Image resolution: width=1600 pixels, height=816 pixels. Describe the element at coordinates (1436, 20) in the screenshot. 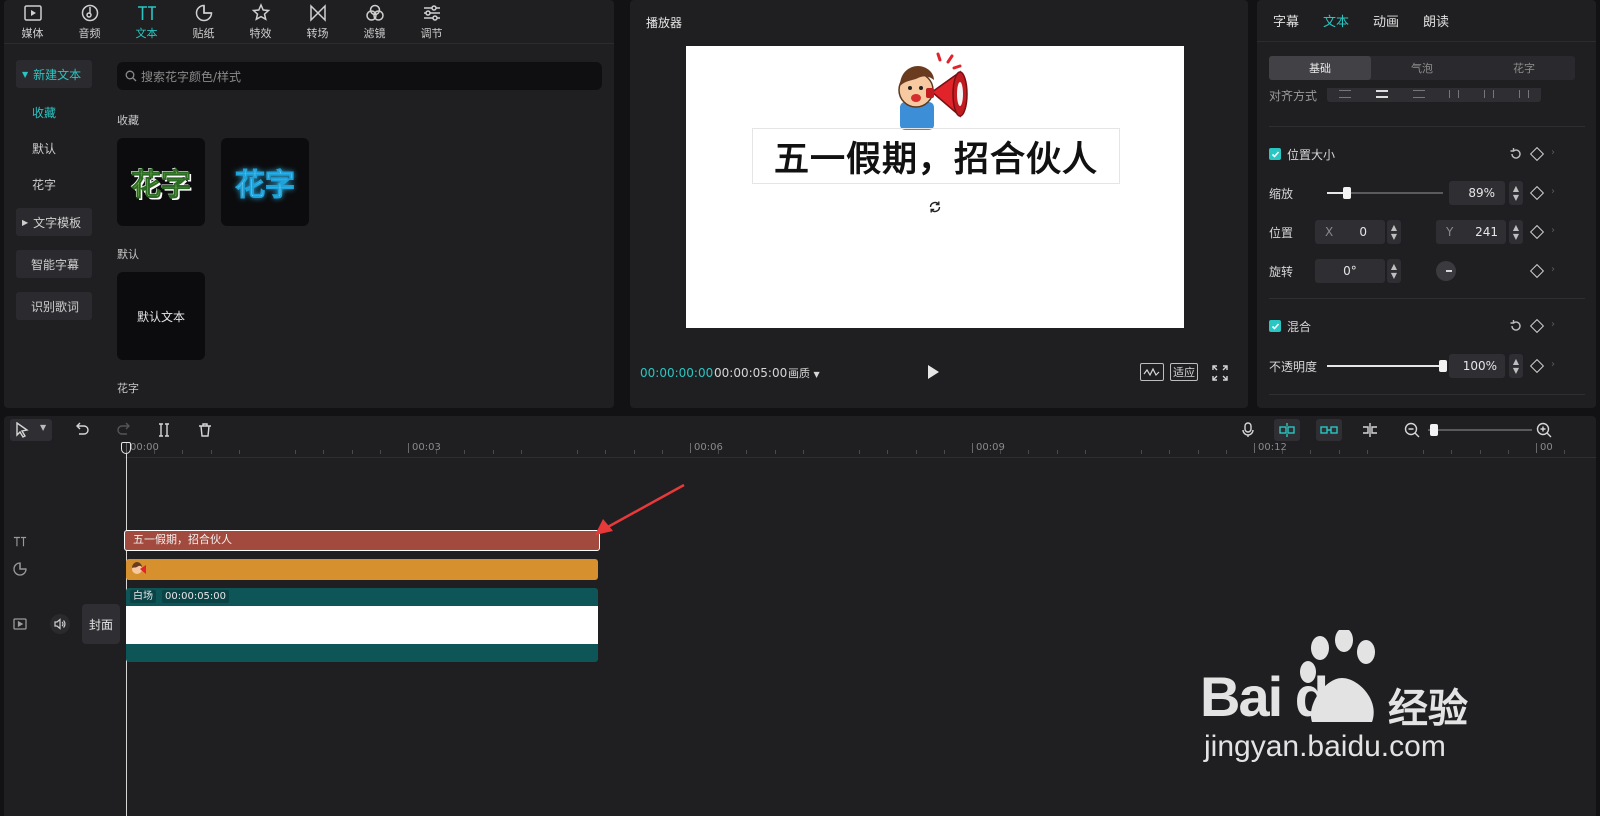

I see `tab-read-aloud: 朗读` at that location.